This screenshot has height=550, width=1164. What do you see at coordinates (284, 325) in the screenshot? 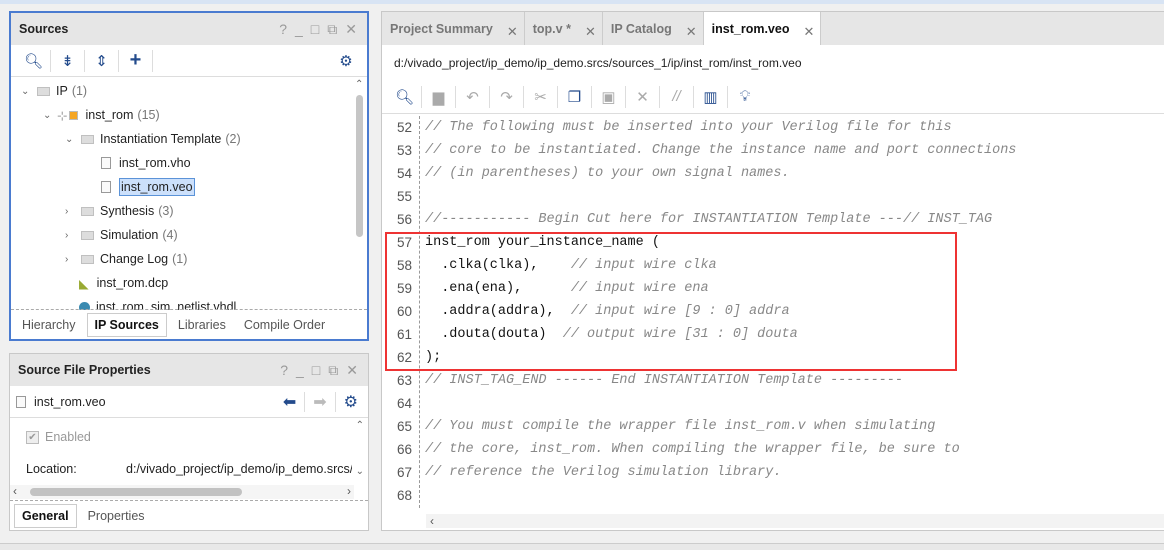
I see `tab-compile-order: Compile Order` at bounding box center [284, 325].